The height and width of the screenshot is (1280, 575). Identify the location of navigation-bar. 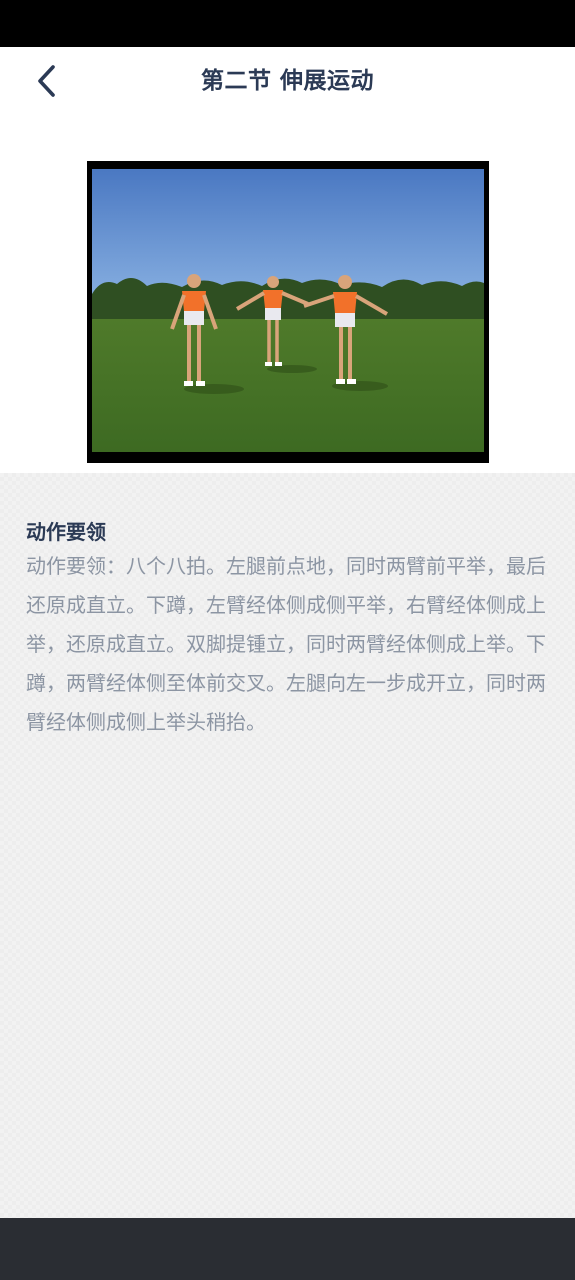
(287, 1249).